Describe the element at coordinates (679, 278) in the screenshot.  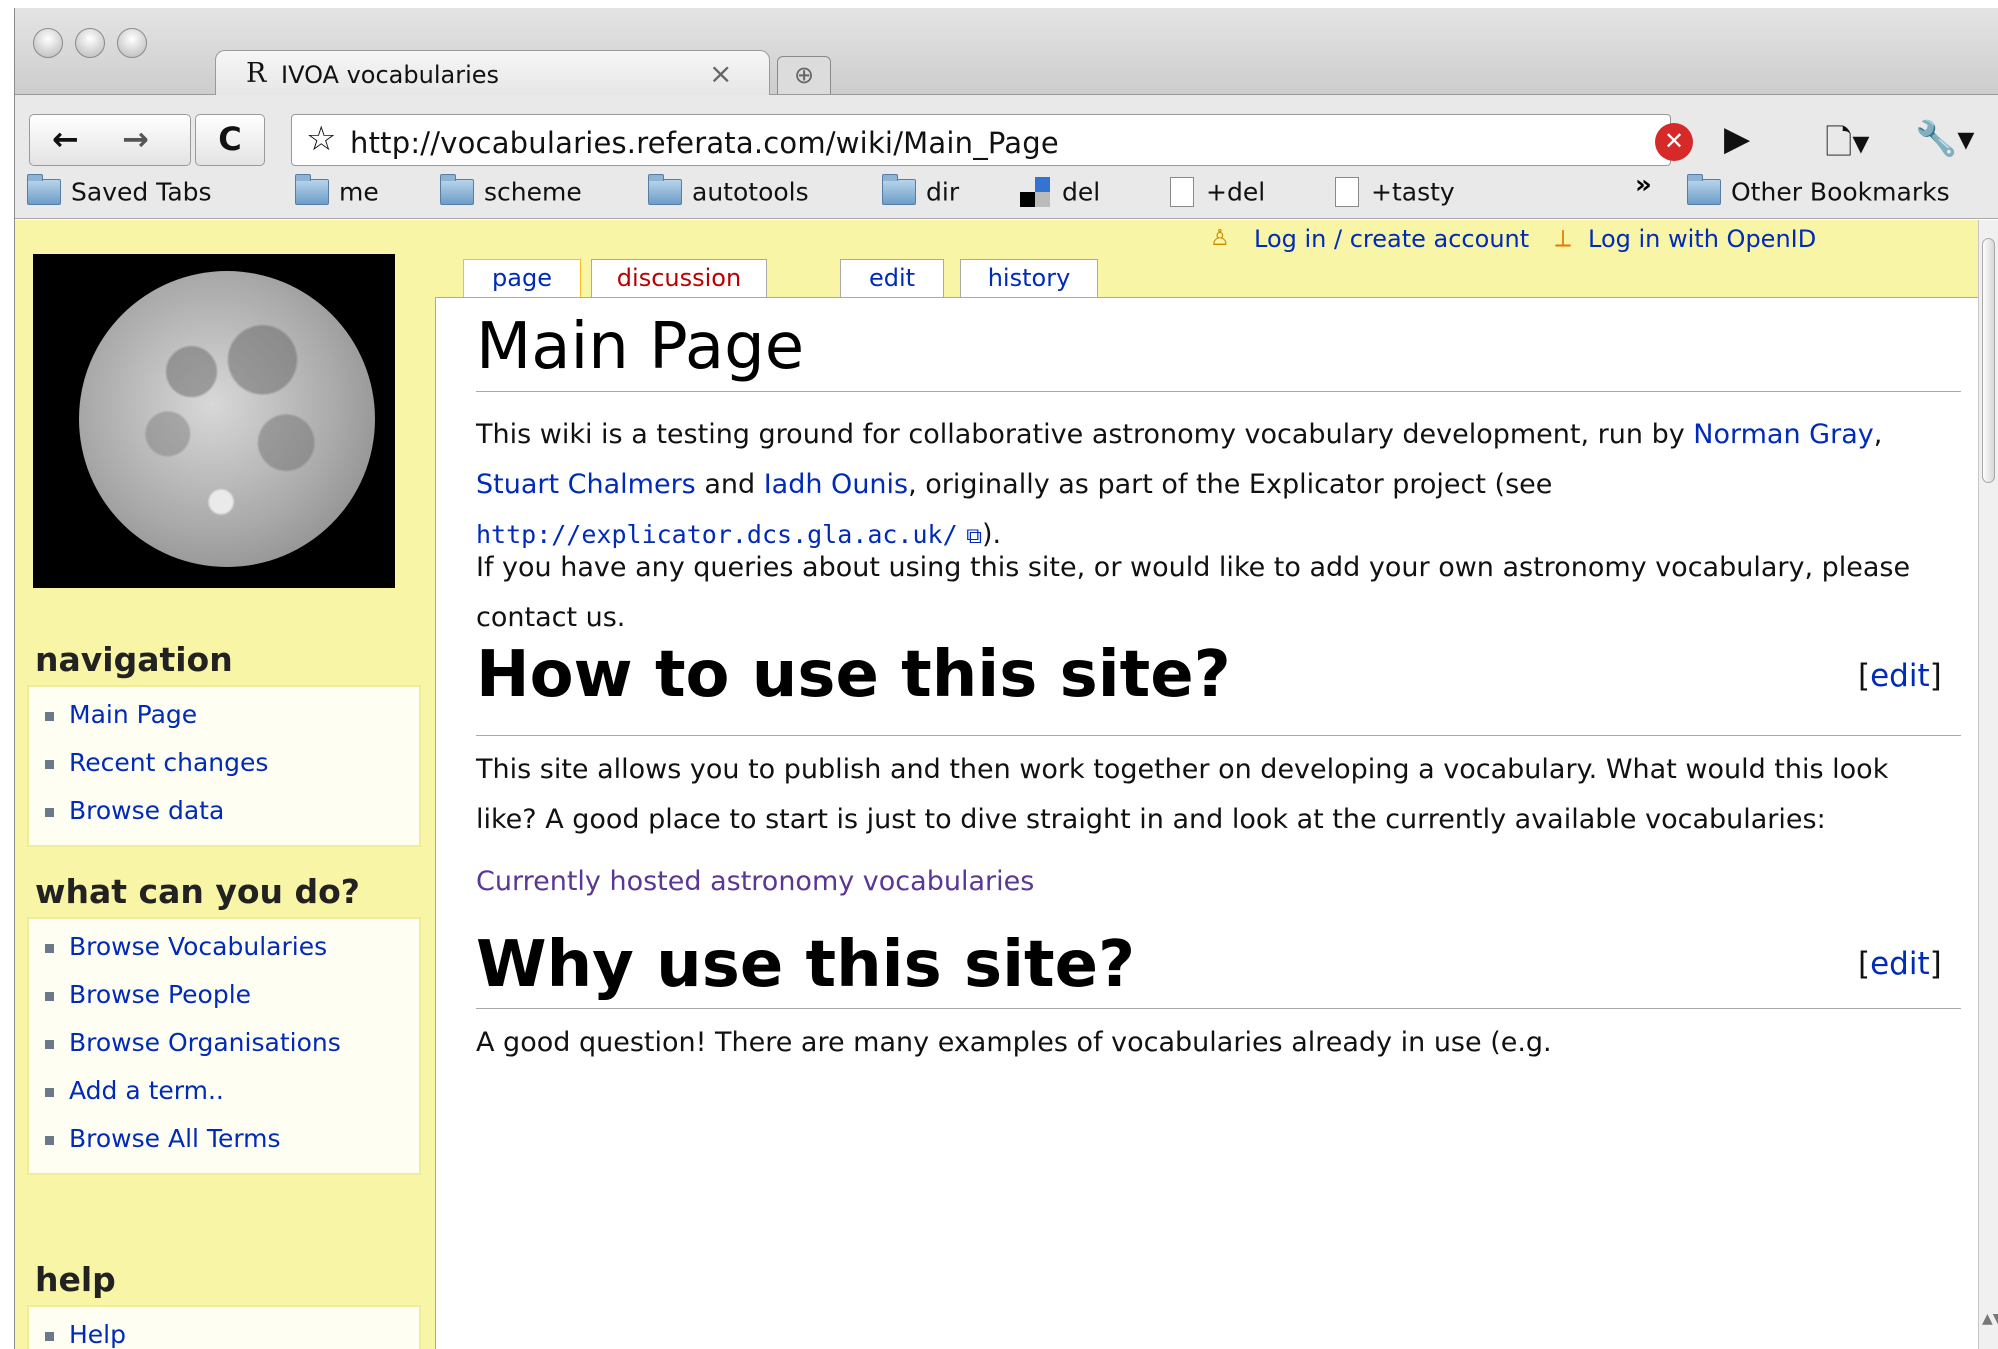
I see `tab-discussion: discussion` at that location.